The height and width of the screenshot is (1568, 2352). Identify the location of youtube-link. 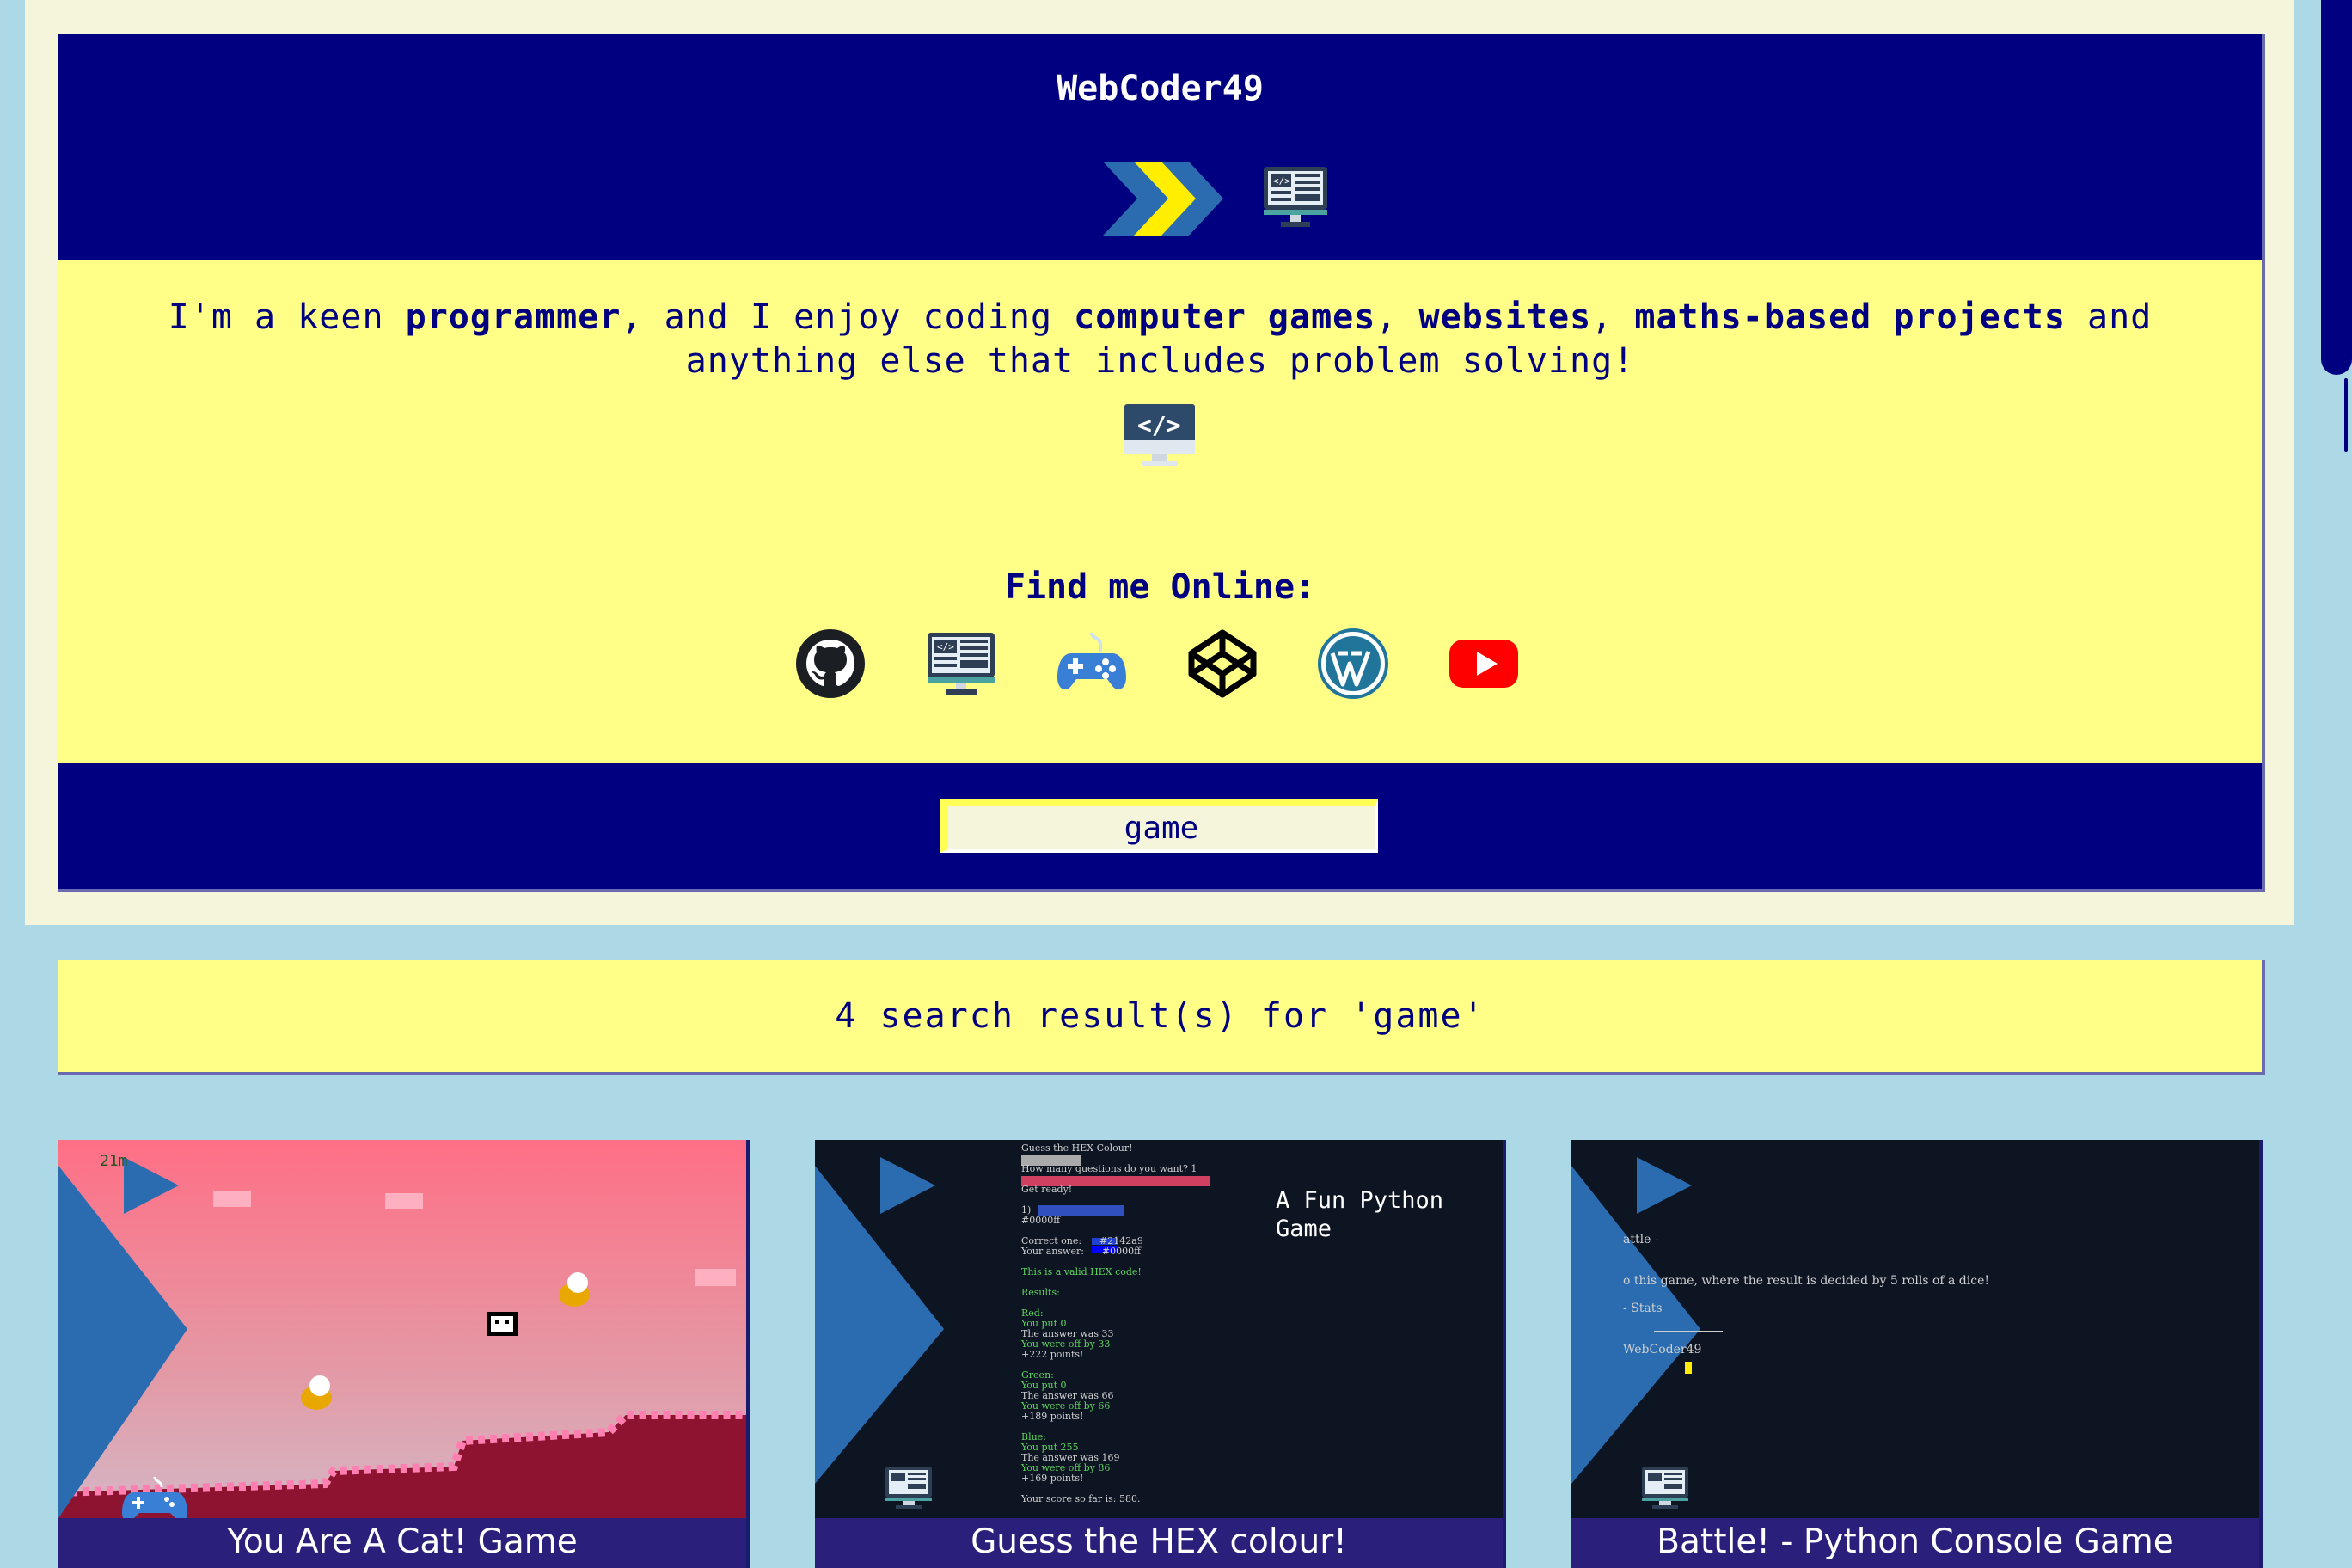
(1484, 664).